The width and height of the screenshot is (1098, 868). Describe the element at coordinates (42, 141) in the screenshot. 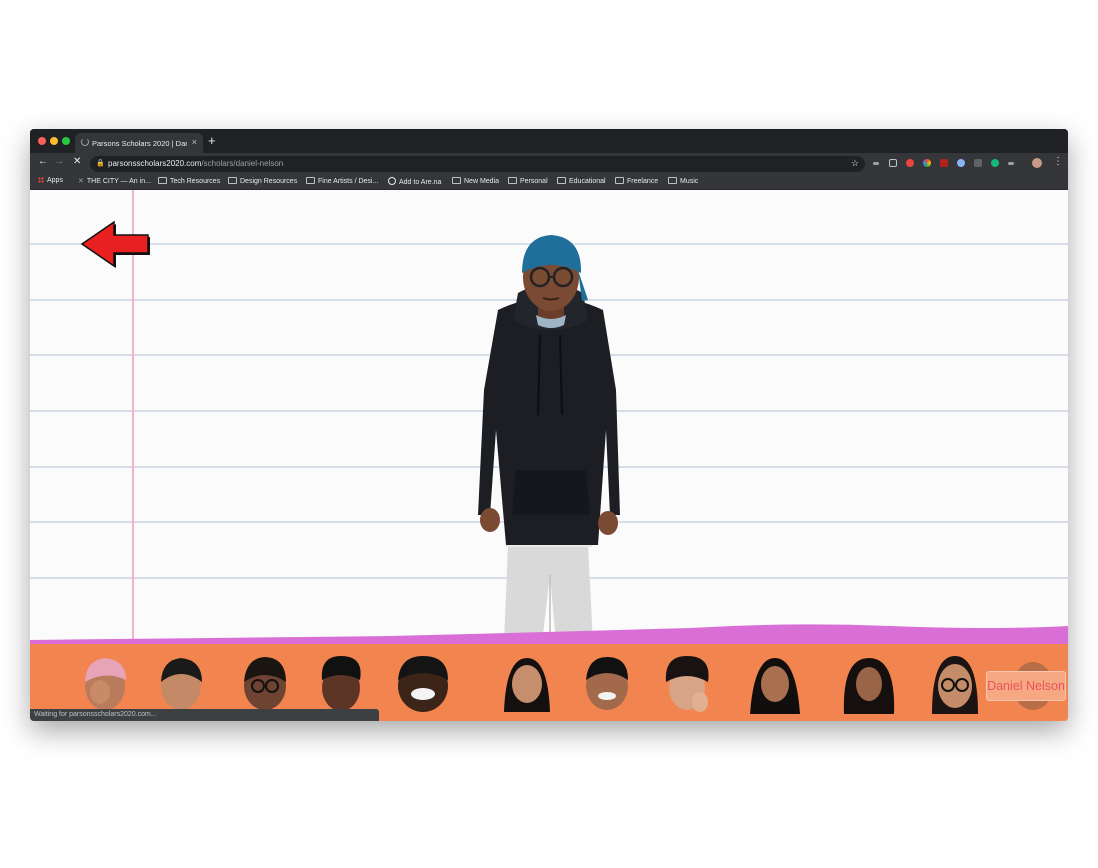

I see `close-window-button` at that location.